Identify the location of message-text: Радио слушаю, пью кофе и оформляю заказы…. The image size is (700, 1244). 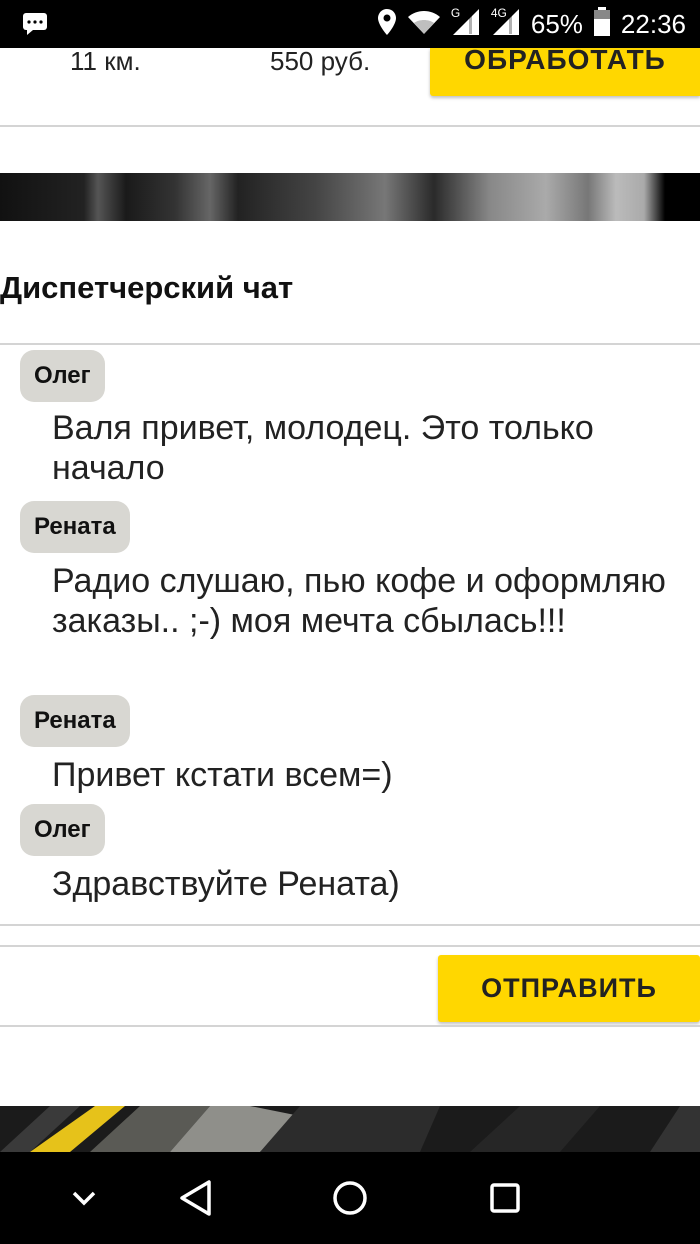
(359, 601).